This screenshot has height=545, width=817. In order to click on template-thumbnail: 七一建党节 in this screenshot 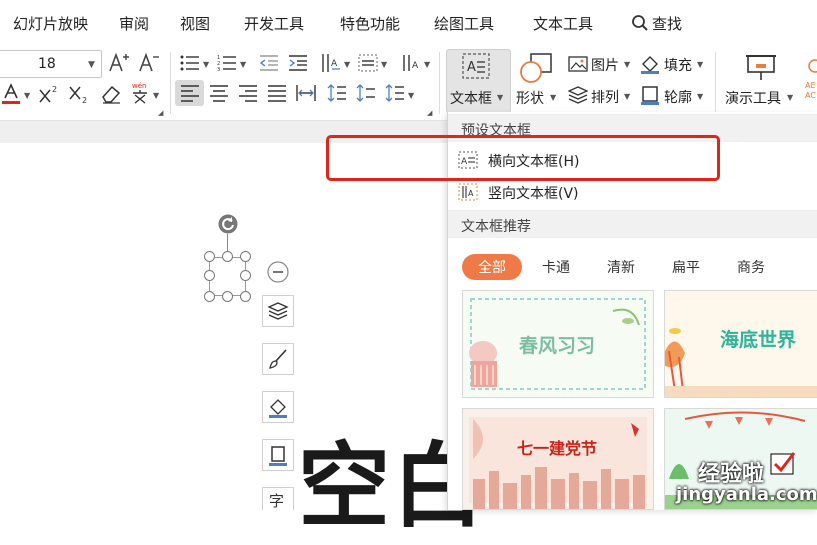, I will do `click(558, 459)`.